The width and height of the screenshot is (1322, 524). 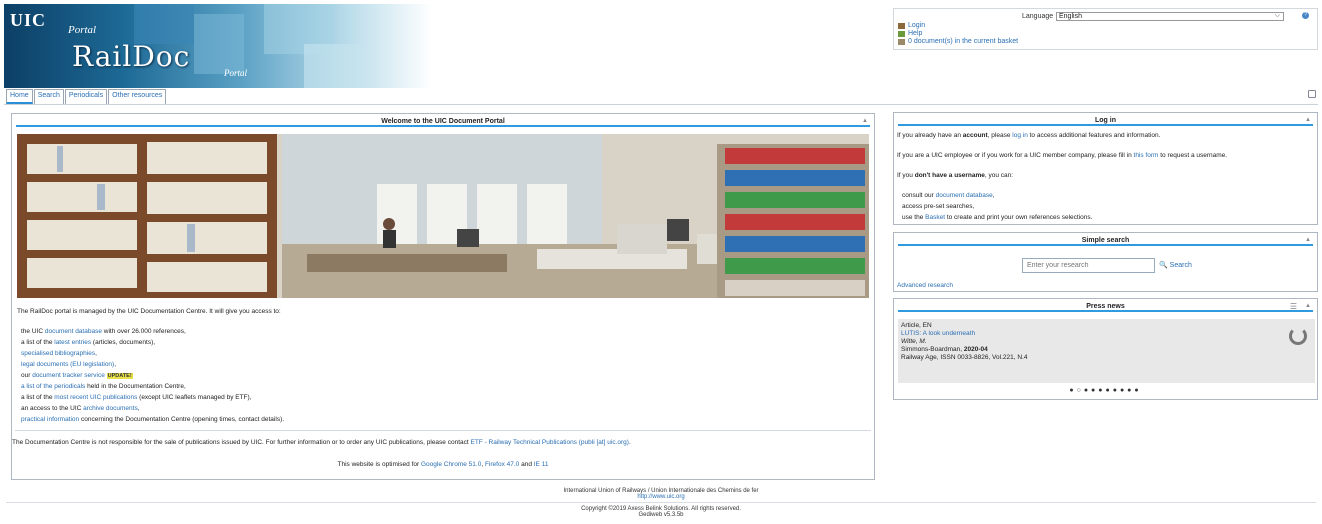 I want to click on login-icon, so click(x=901, y=25).